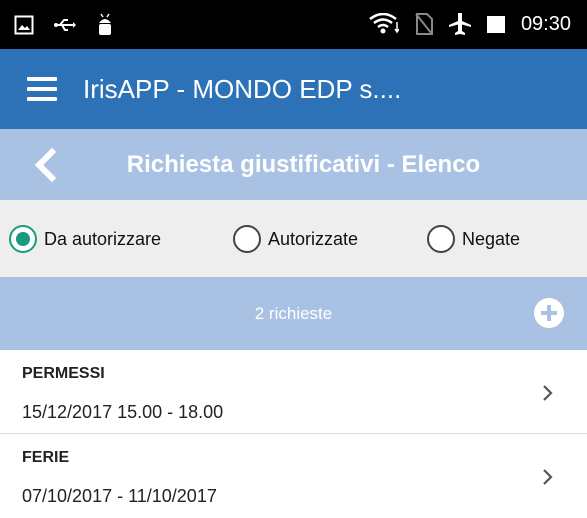 The height and width of the screenshot is (518, 587). I want to click on request-type: PERMESSI, so click(63, 373).